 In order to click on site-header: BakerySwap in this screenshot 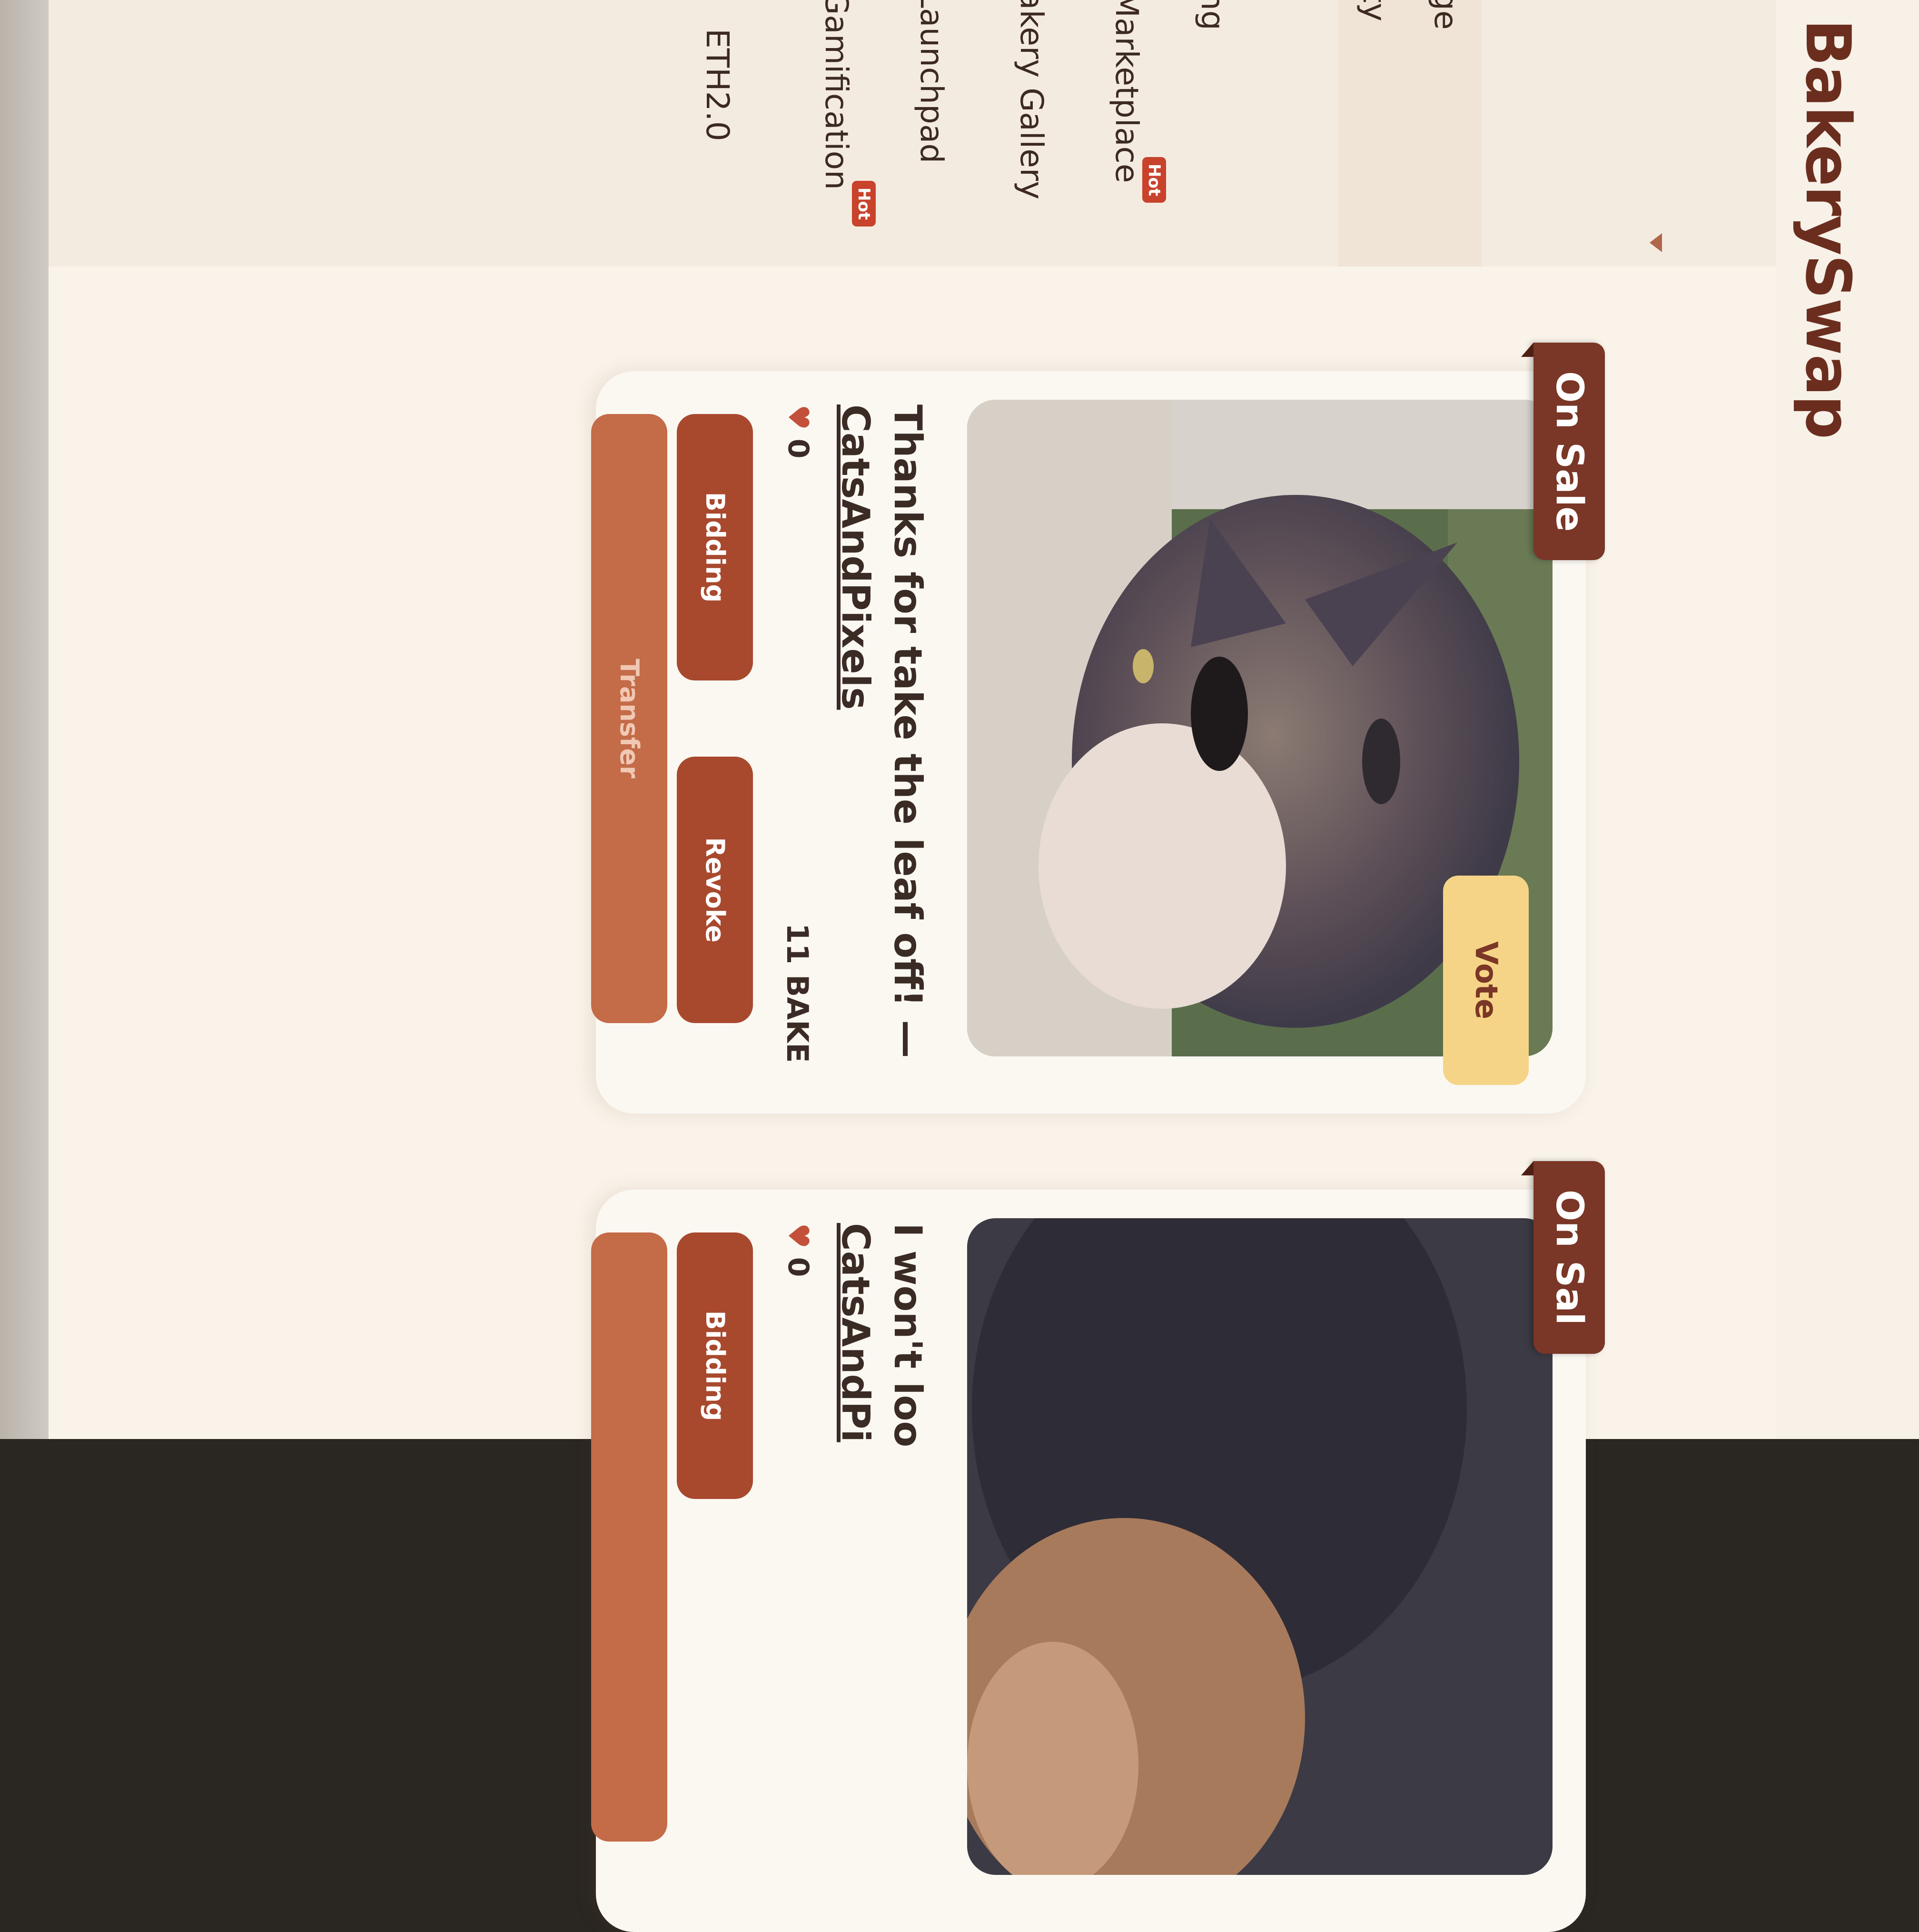, I will do `click(1847, 719)`.